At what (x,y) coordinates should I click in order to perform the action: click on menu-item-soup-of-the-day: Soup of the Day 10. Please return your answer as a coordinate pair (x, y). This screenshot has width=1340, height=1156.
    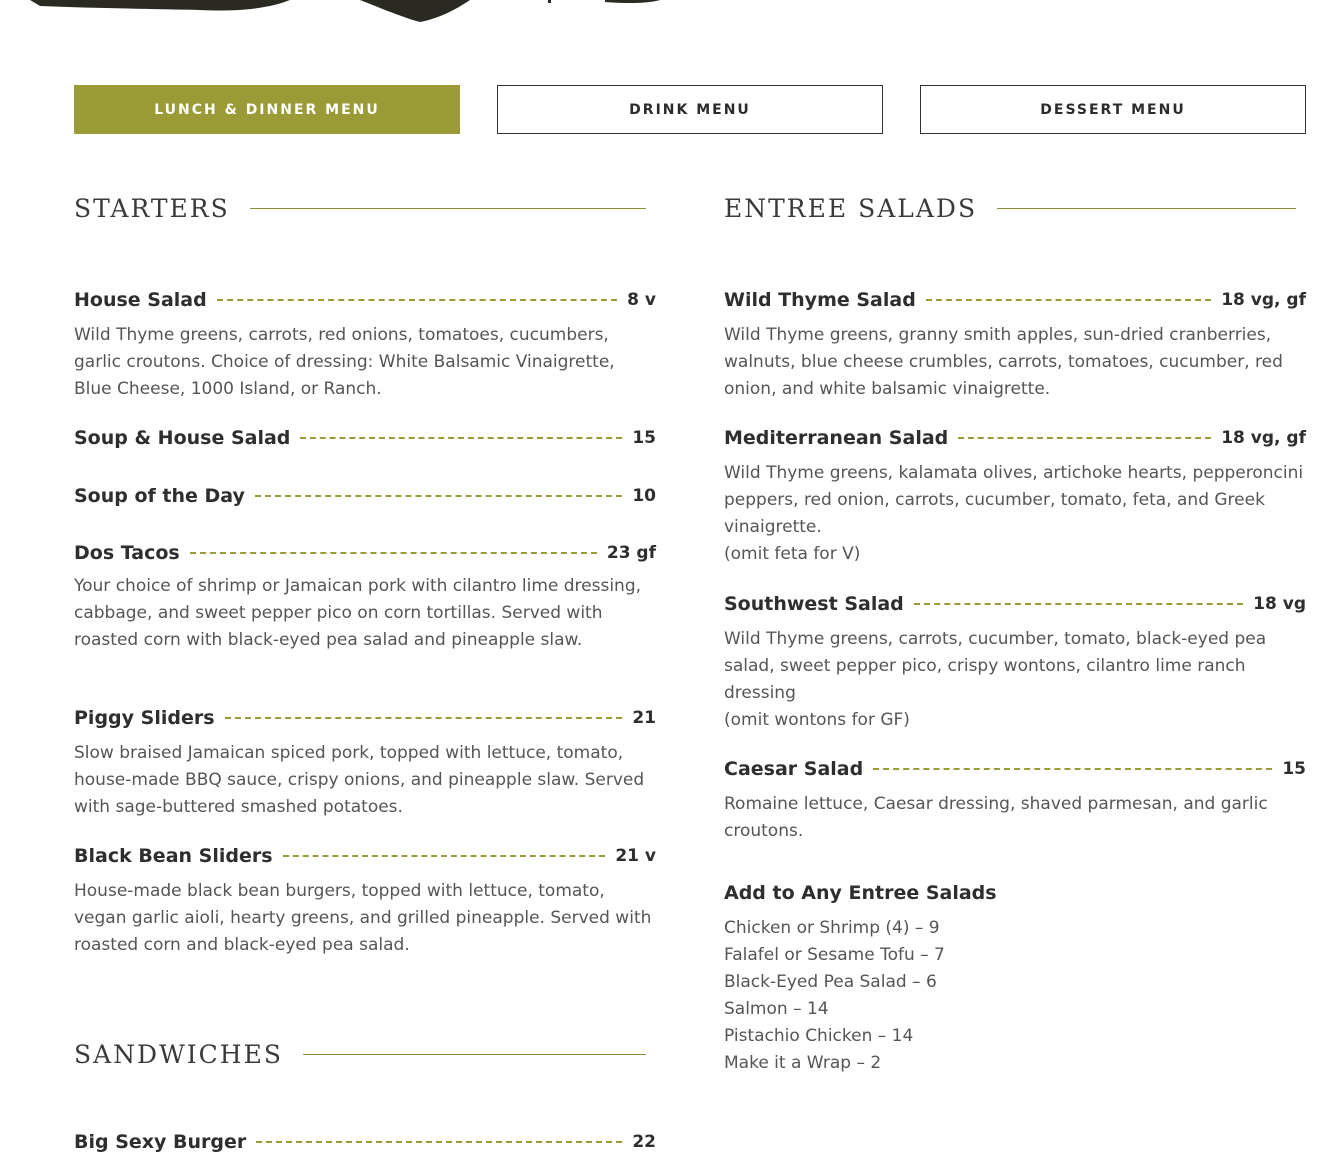
    Looking at the image, I should click on (365, 496).